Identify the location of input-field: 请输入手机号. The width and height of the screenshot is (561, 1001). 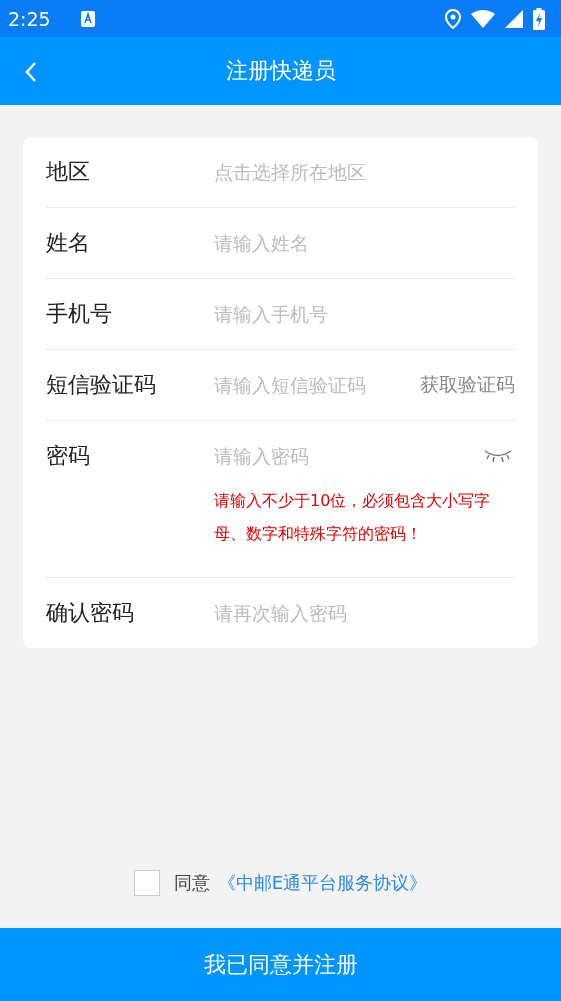
(364, 314).